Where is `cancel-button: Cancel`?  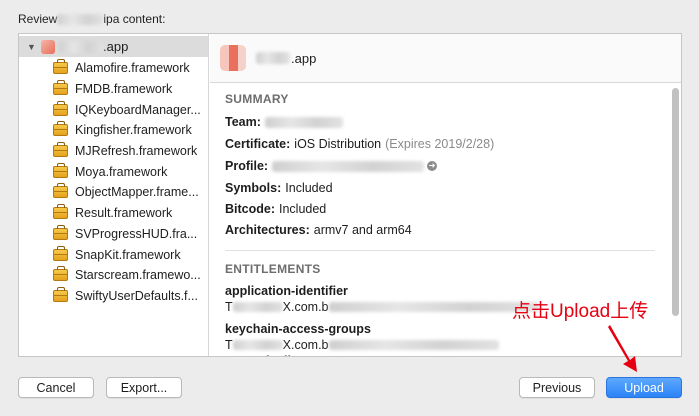 cancel-button: Cancel is located at coordinates (56, 387).